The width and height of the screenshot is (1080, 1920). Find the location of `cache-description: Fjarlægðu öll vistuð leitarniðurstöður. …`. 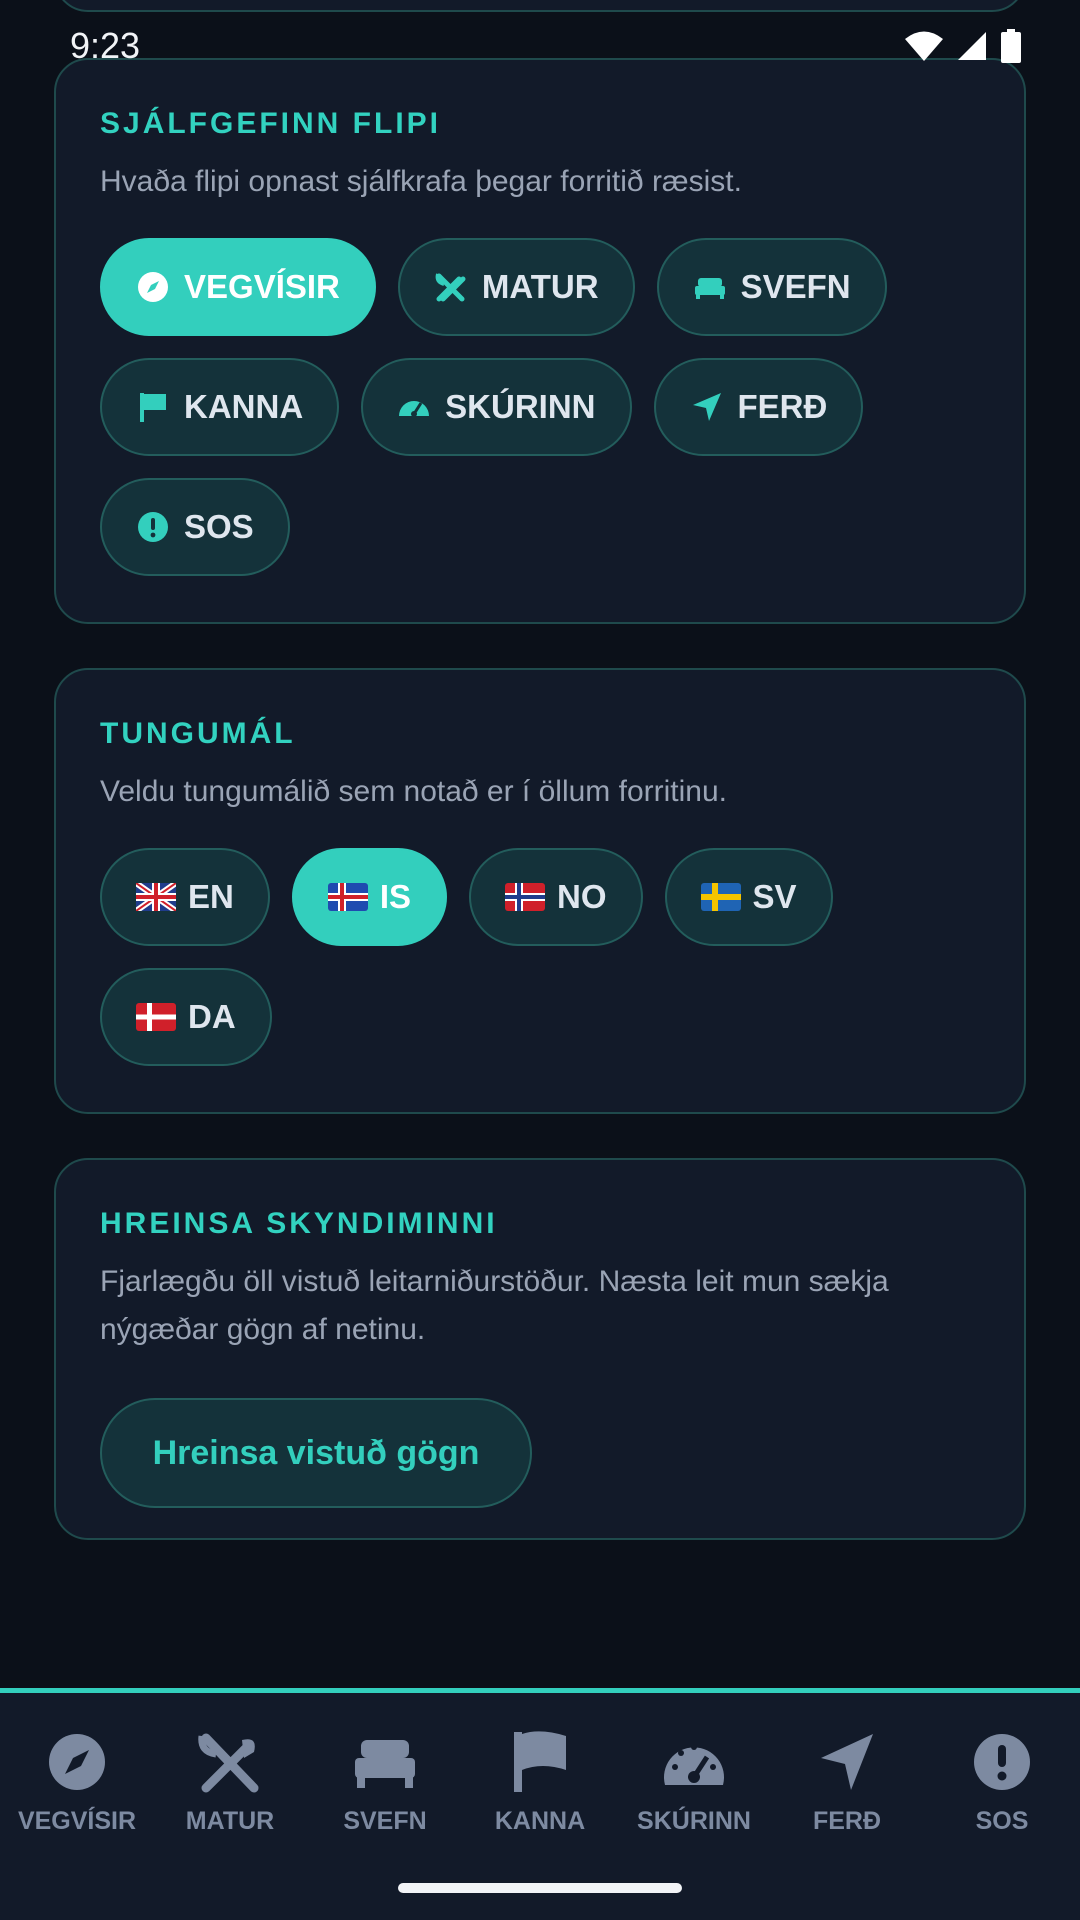

cache-description: Fjarlægðu öll vistuð leitarniðurstöður. … is located at coordinates (494, 1305).